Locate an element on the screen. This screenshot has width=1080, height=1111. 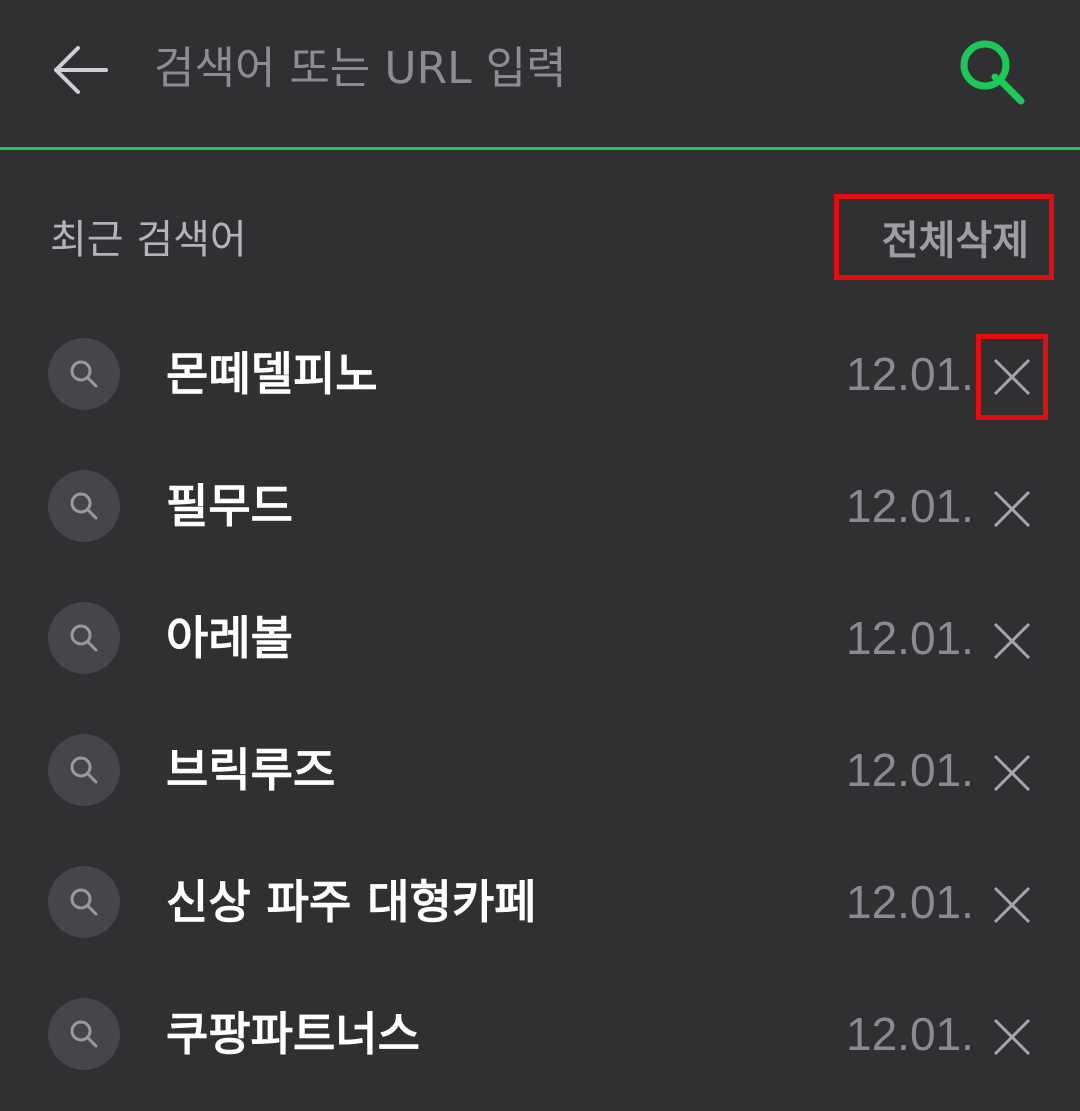
list-item: 쿠팡파트너스 12.01. is located at coordinates (540, 1034).